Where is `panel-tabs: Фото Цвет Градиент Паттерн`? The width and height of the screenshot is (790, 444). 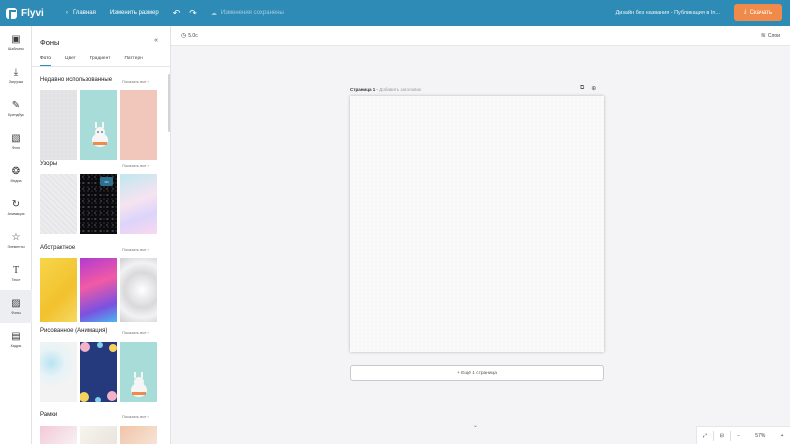 panel-tabs: Фото Цвет Градиент Паттерн is located at coordinates (91, 61).